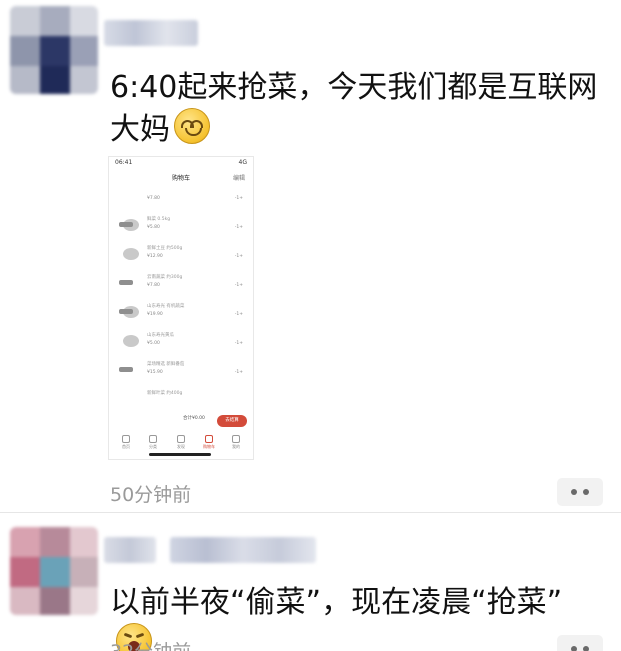 The height and width of the screenshot is (651, 621). Describe the element at coordinates (165, 248) in the screenshot. I see `cart-item-name: 新鲜土豆 约500g` at that location.